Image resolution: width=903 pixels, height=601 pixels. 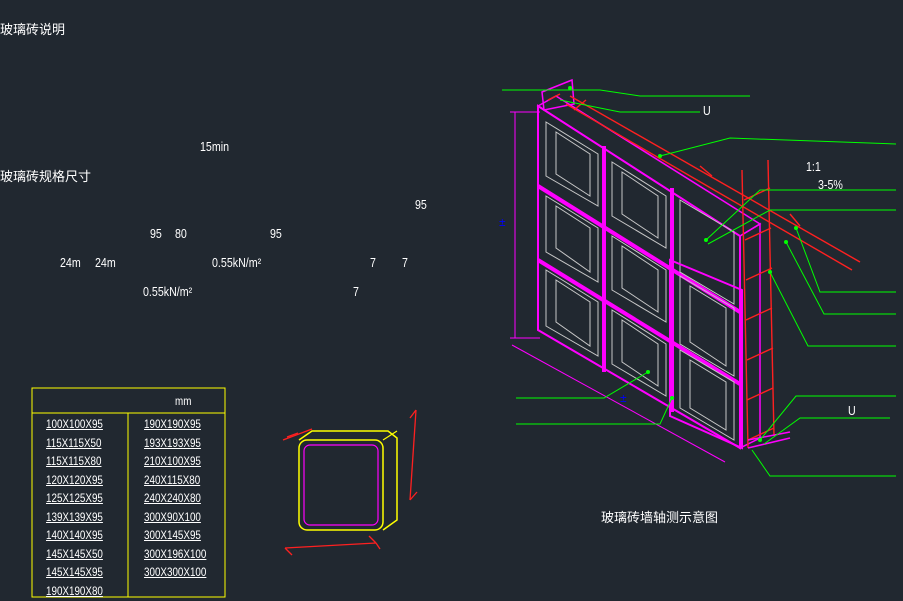 I want to click on label-slope-percent: 3-5%, so click(x=830, y=184).